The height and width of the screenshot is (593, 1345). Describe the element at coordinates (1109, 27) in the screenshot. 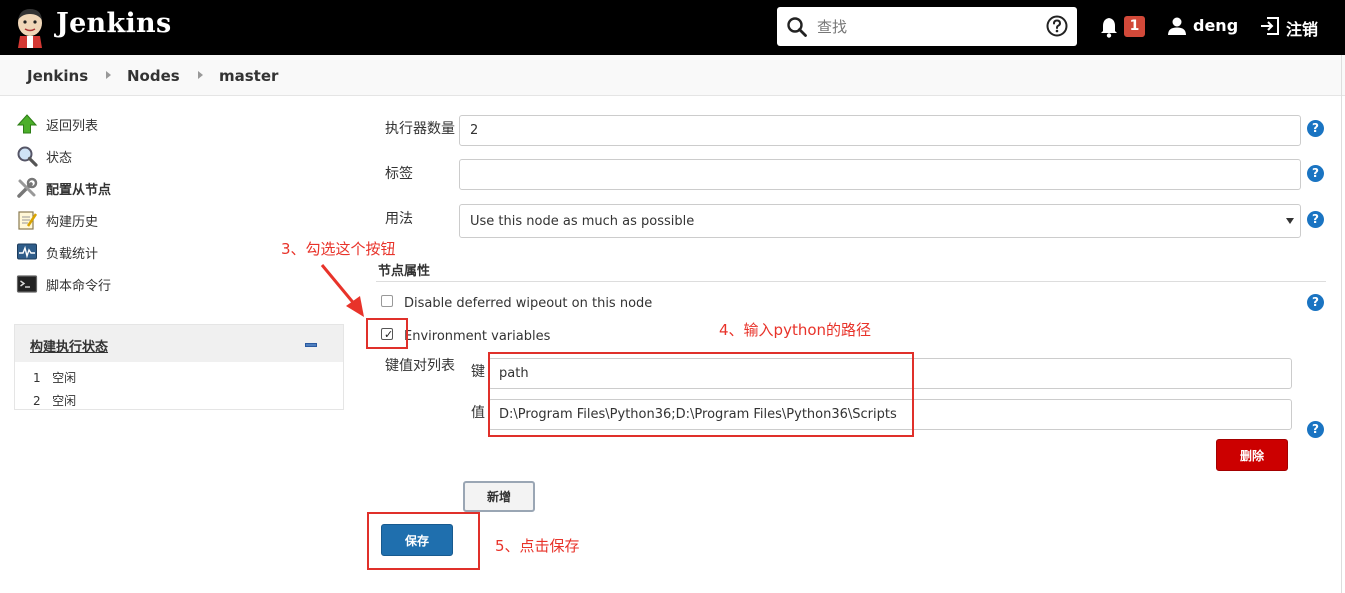

I see `notification-bell-icon` at that location.